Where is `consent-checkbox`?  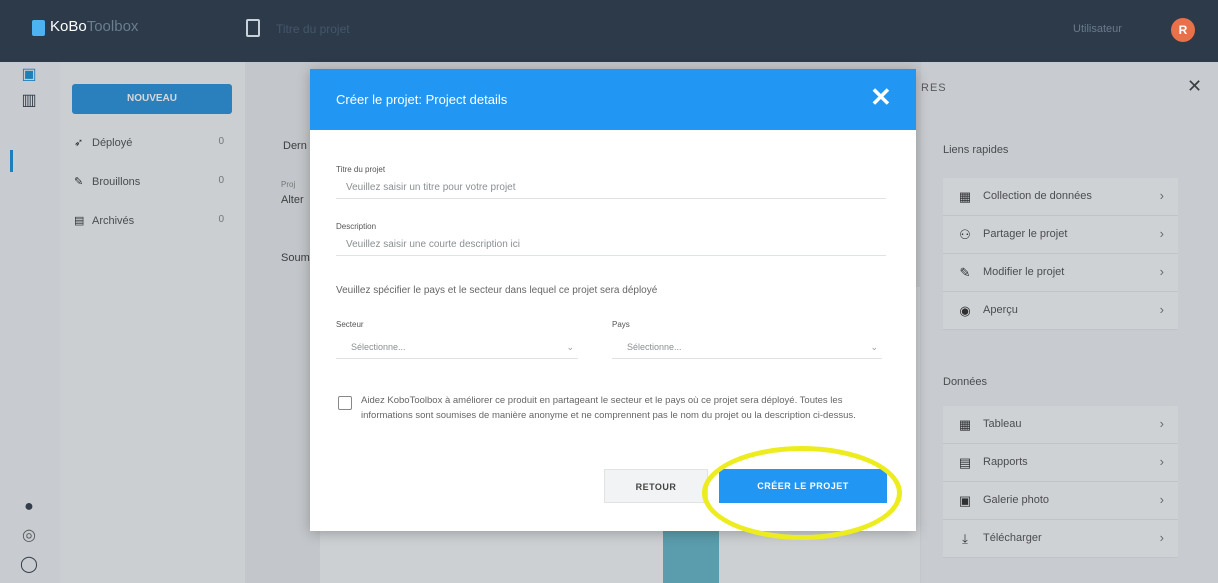
consent-checkbox is located at coordinates (345, 403).